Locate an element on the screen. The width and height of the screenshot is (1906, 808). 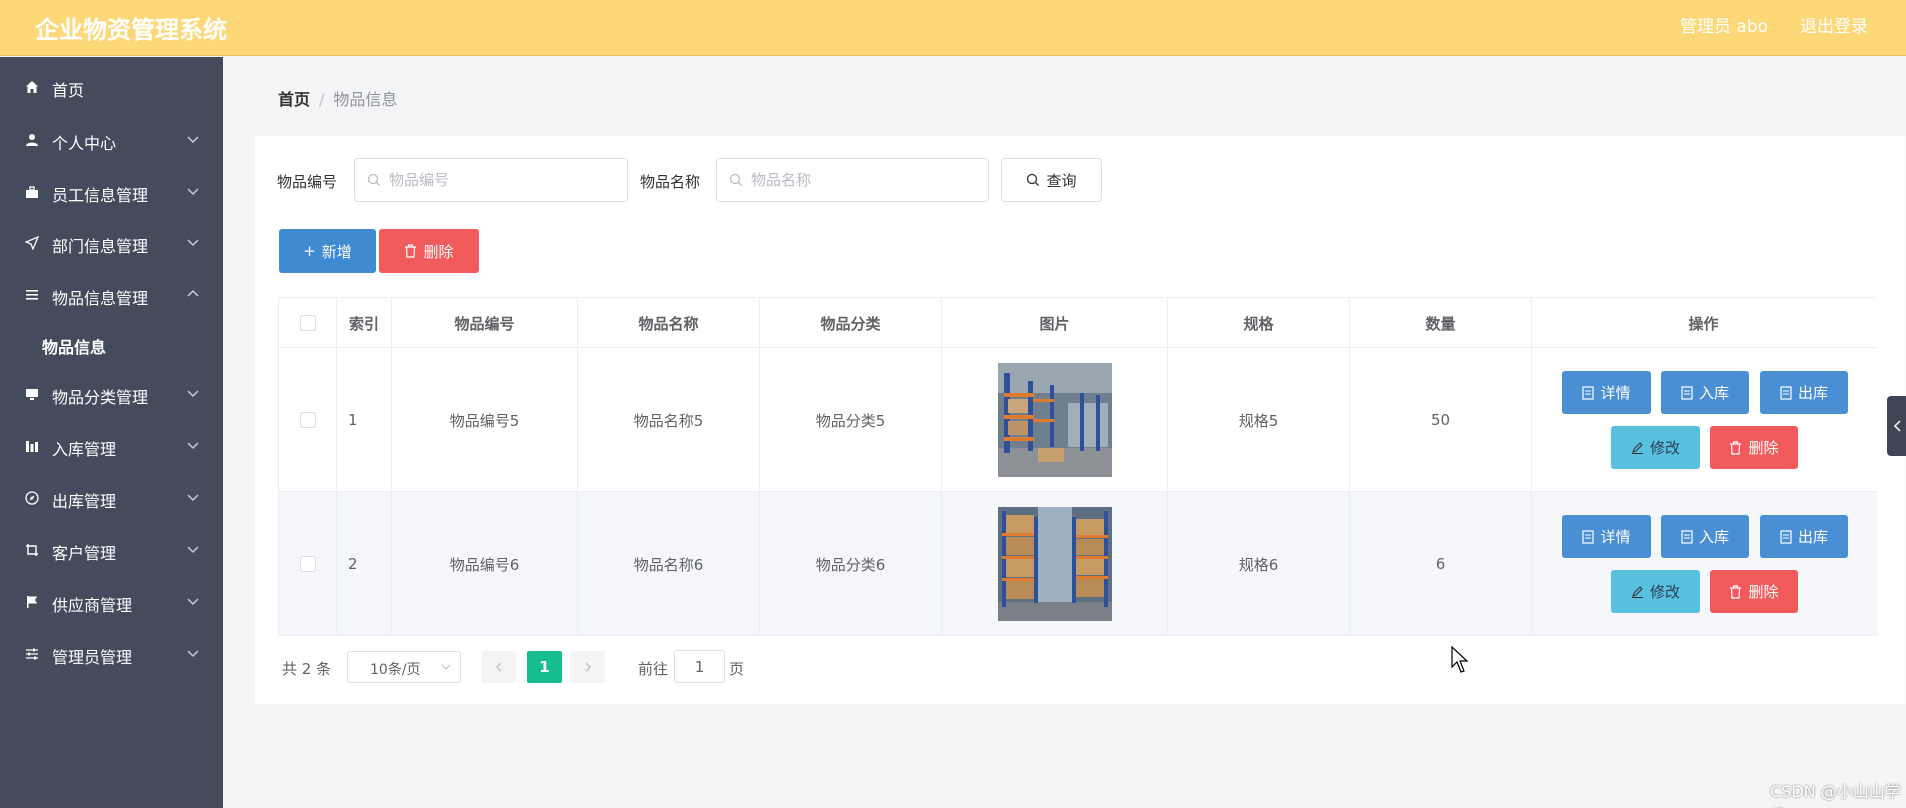
header-select-all is located at coordinates (308, 323).